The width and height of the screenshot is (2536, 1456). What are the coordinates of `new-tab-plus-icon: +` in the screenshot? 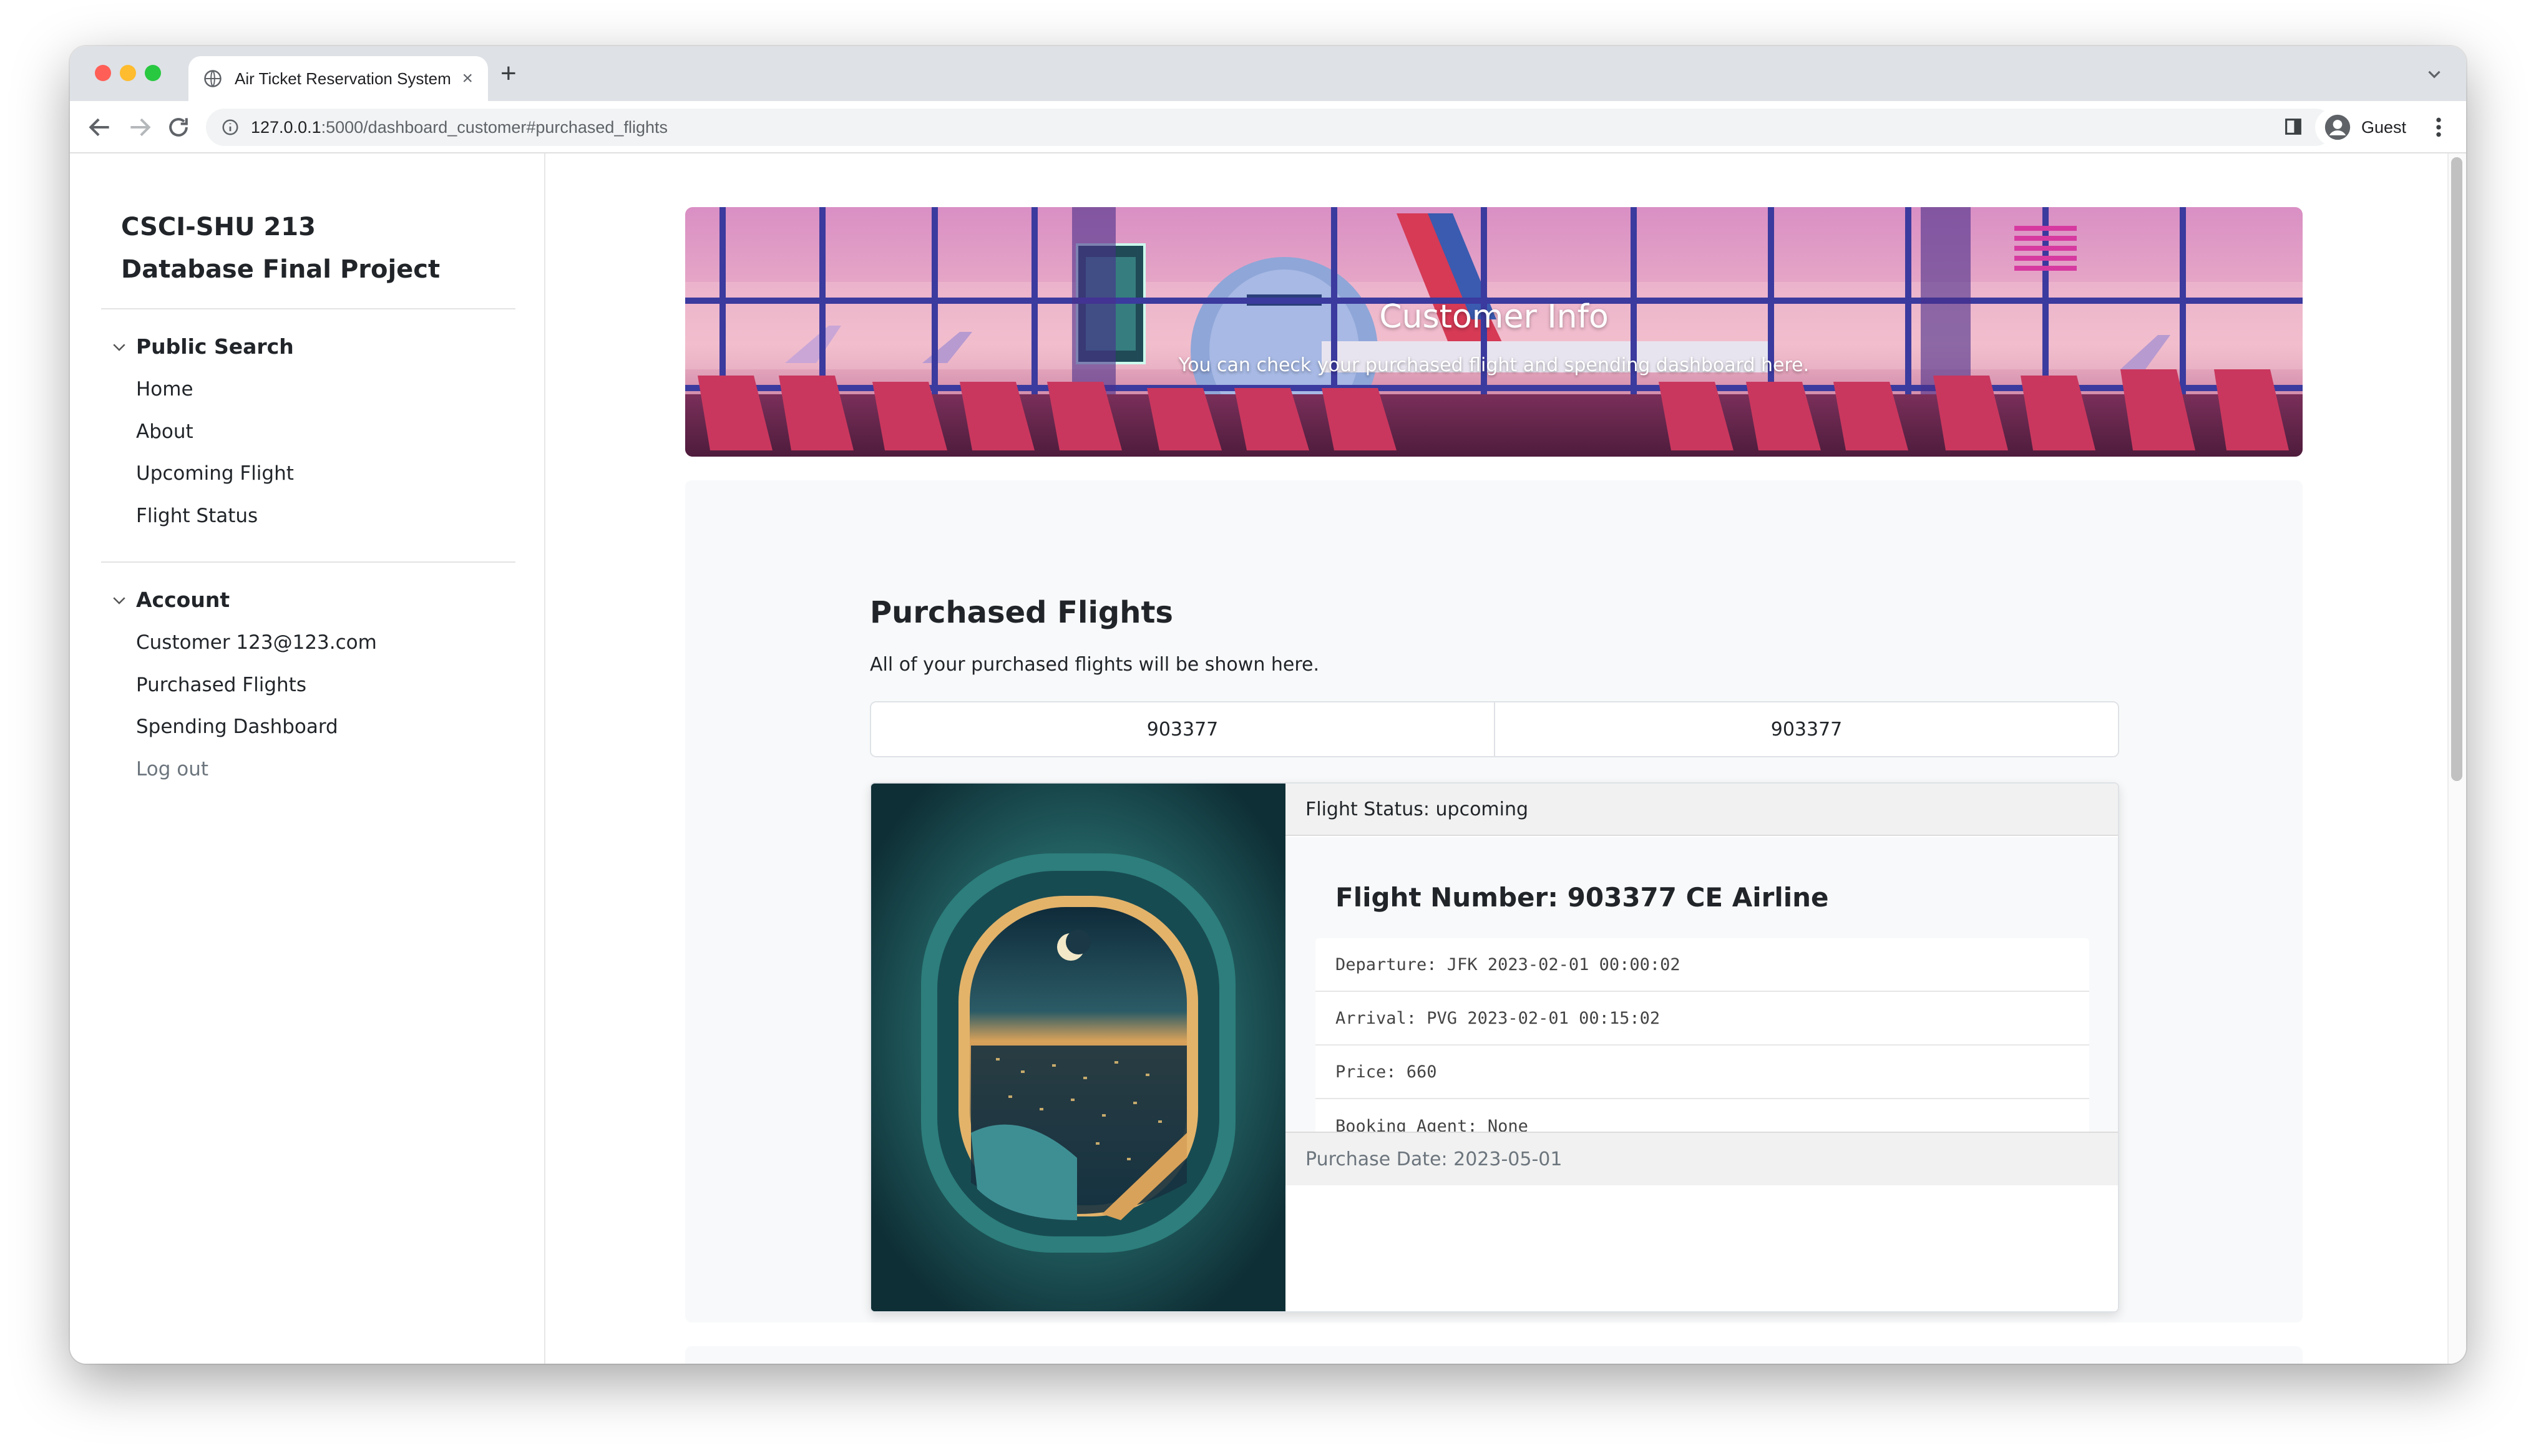 It's located at (509, 73).